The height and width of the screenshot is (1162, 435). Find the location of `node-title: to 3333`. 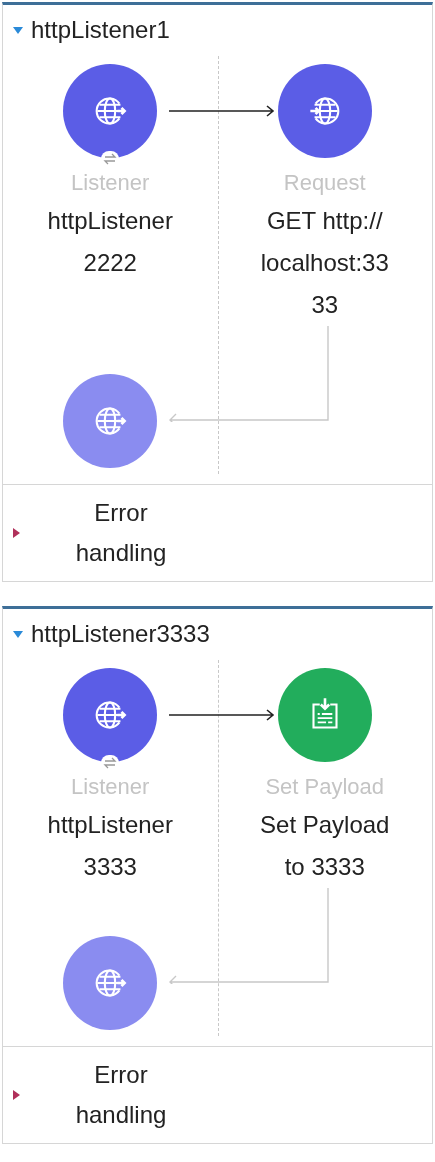

node-title: to 3333 is located at coordinates (324, 867).